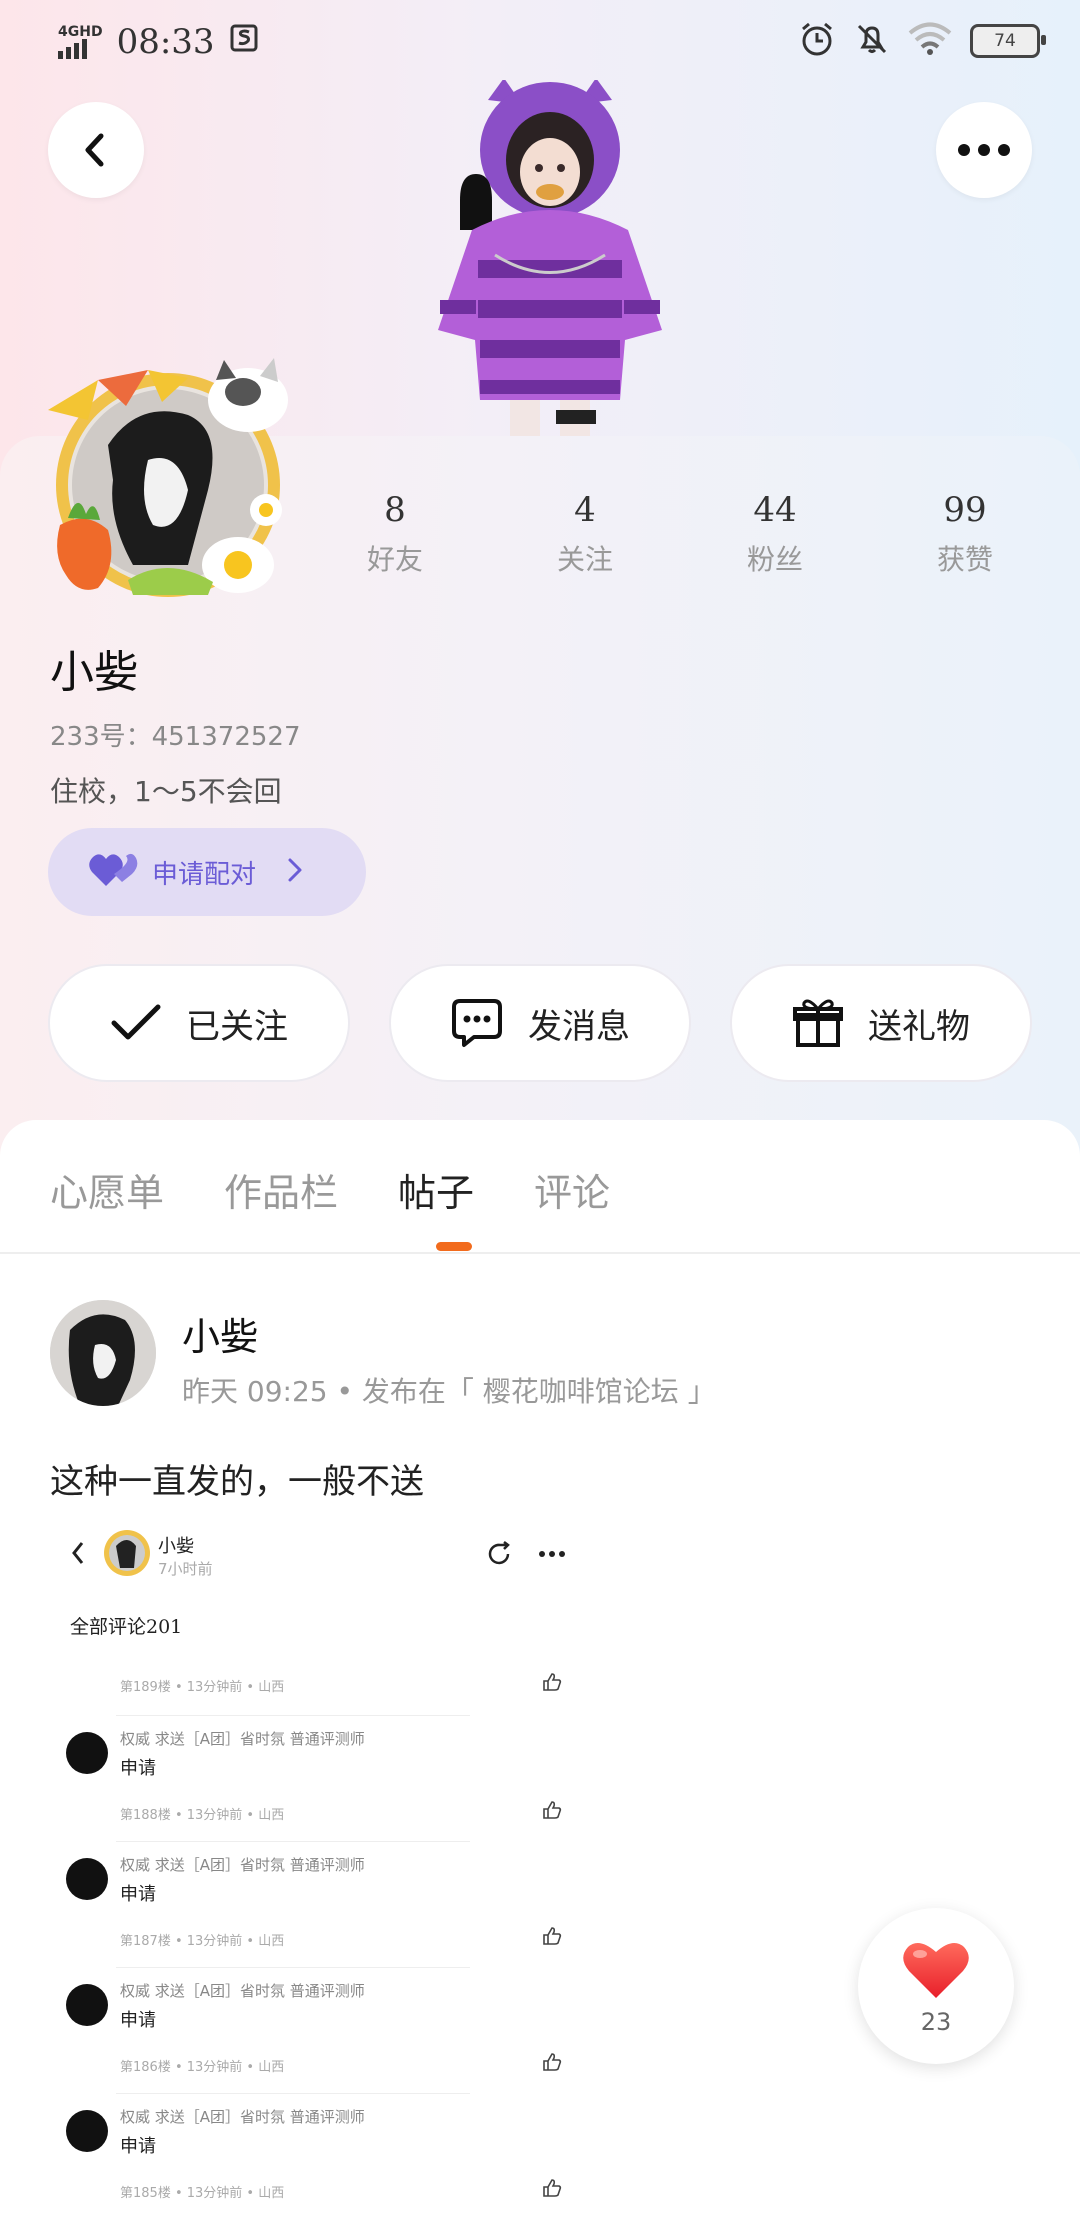  Describe the element at coordinates (103, 1353) in the screenshot. I see `post-author-avatar` at that location.